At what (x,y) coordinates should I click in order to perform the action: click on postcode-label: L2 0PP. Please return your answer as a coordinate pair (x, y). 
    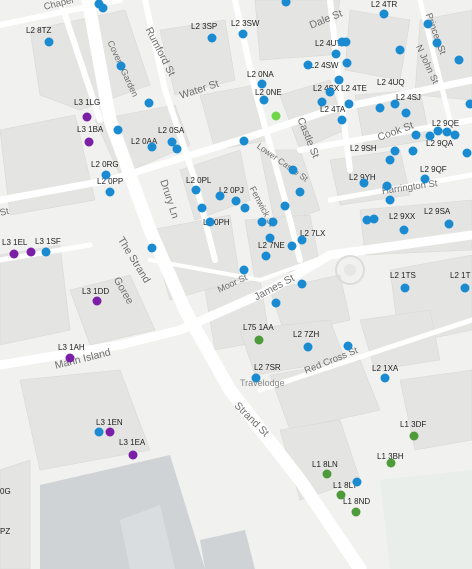
    Looking at the image, I should click on (110, 181).